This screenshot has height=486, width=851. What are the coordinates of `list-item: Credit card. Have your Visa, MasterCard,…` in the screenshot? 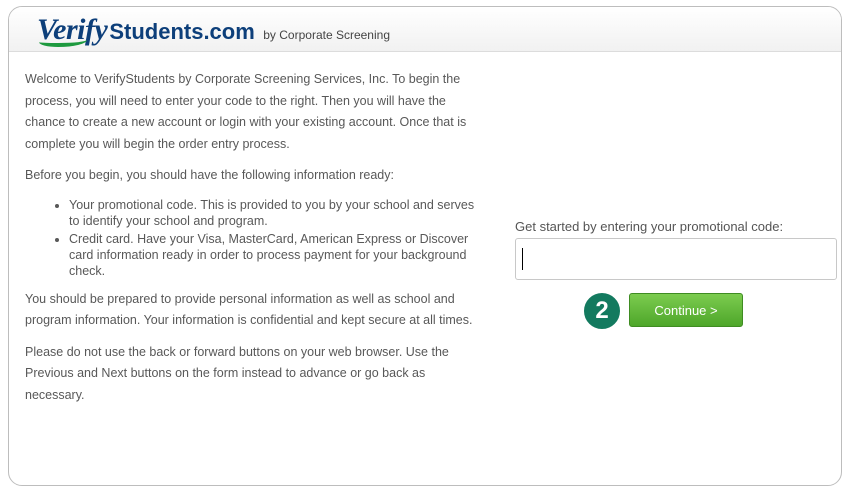 It's located at (277, 255).